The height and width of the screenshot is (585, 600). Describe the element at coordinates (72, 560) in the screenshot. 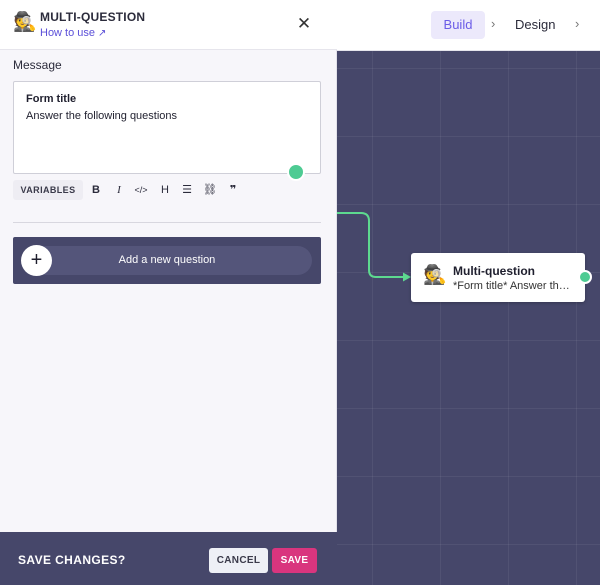

I see `save-changes-label: SAVE CHANGES?` at that location.